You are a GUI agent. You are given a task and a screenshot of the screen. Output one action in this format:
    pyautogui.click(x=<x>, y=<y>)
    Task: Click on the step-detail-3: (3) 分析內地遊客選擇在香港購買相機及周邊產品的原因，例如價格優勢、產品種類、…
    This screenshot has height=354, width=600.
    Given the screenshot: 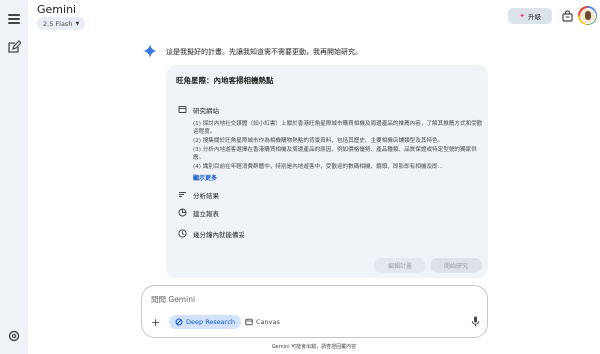 What is the action you would take?
    pyautogui.click(x=335, y=154)
    